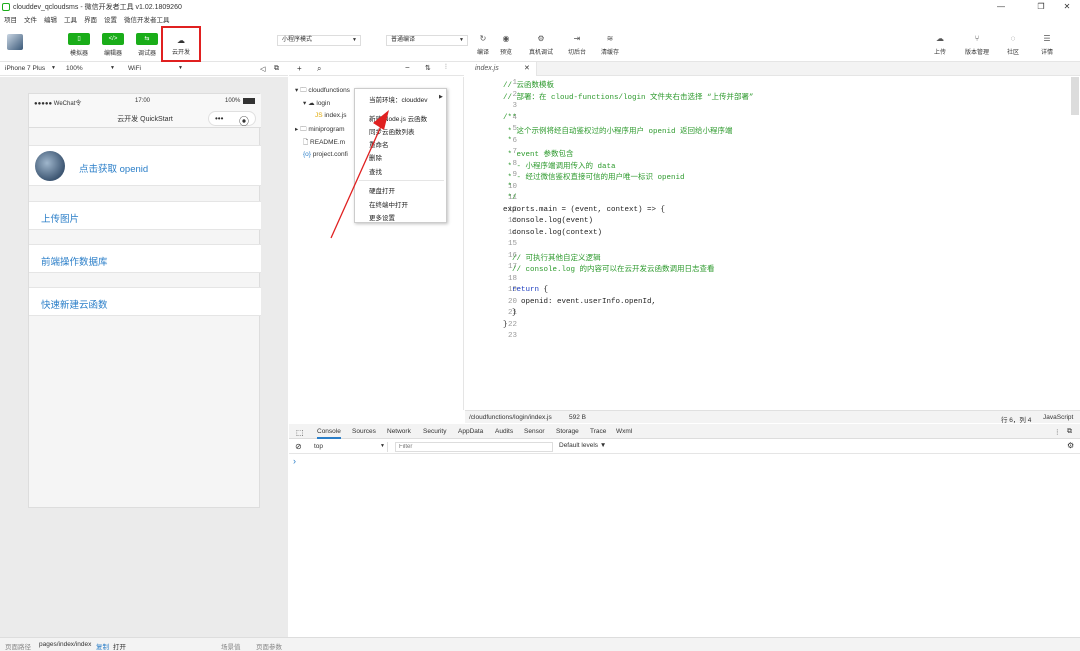 Image resolution: width=1080 pixels, height=651 pixels. What do you see at coordinates (1057, 432) in the screenshot?
I see `more-options-icon: ⋮` at bounding box center [1057, 432].